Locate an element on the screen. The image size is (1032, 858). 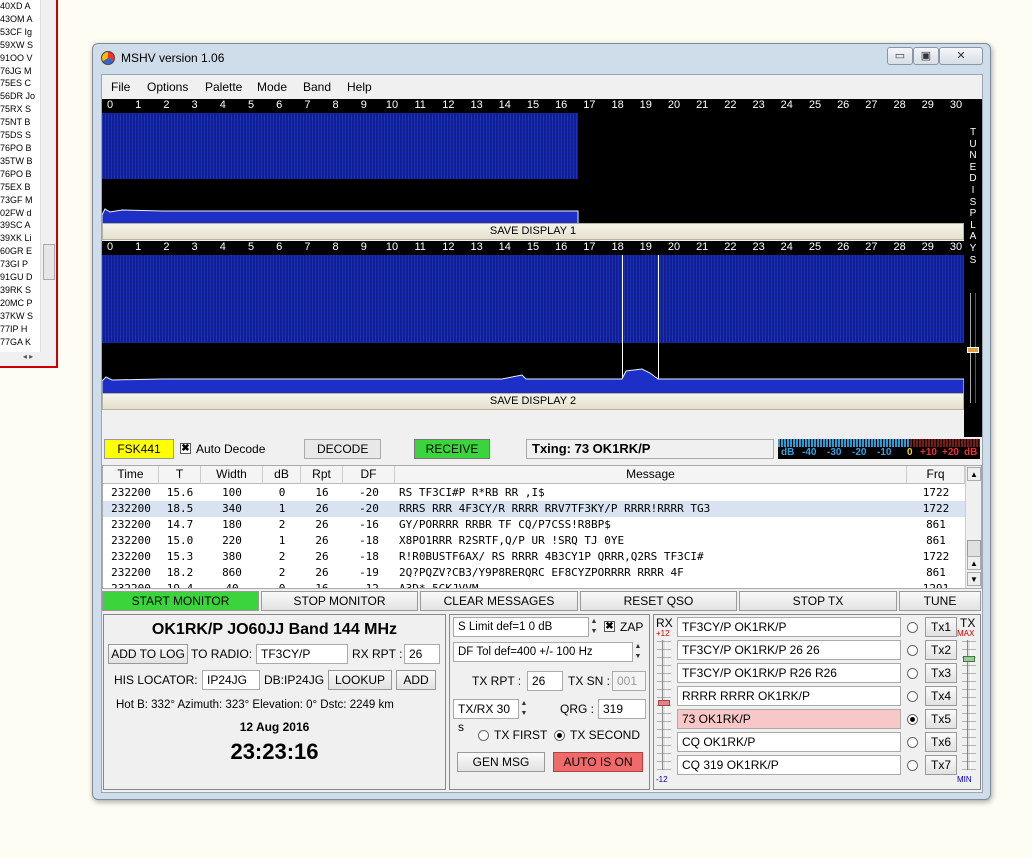
column-header: Rpt is located at coordinates (322, 475).